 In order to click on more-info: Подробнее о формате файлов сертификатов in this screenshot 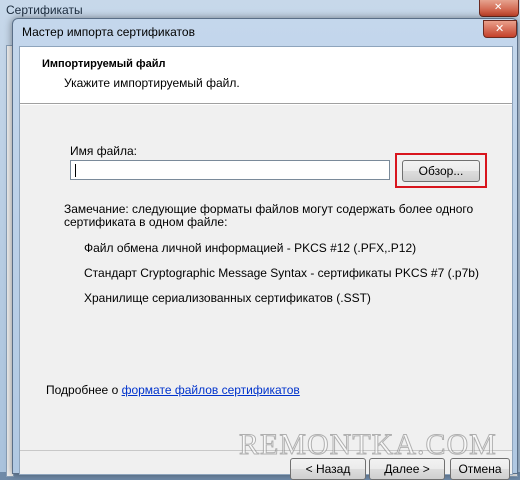, I will do `click(173, 390)`.